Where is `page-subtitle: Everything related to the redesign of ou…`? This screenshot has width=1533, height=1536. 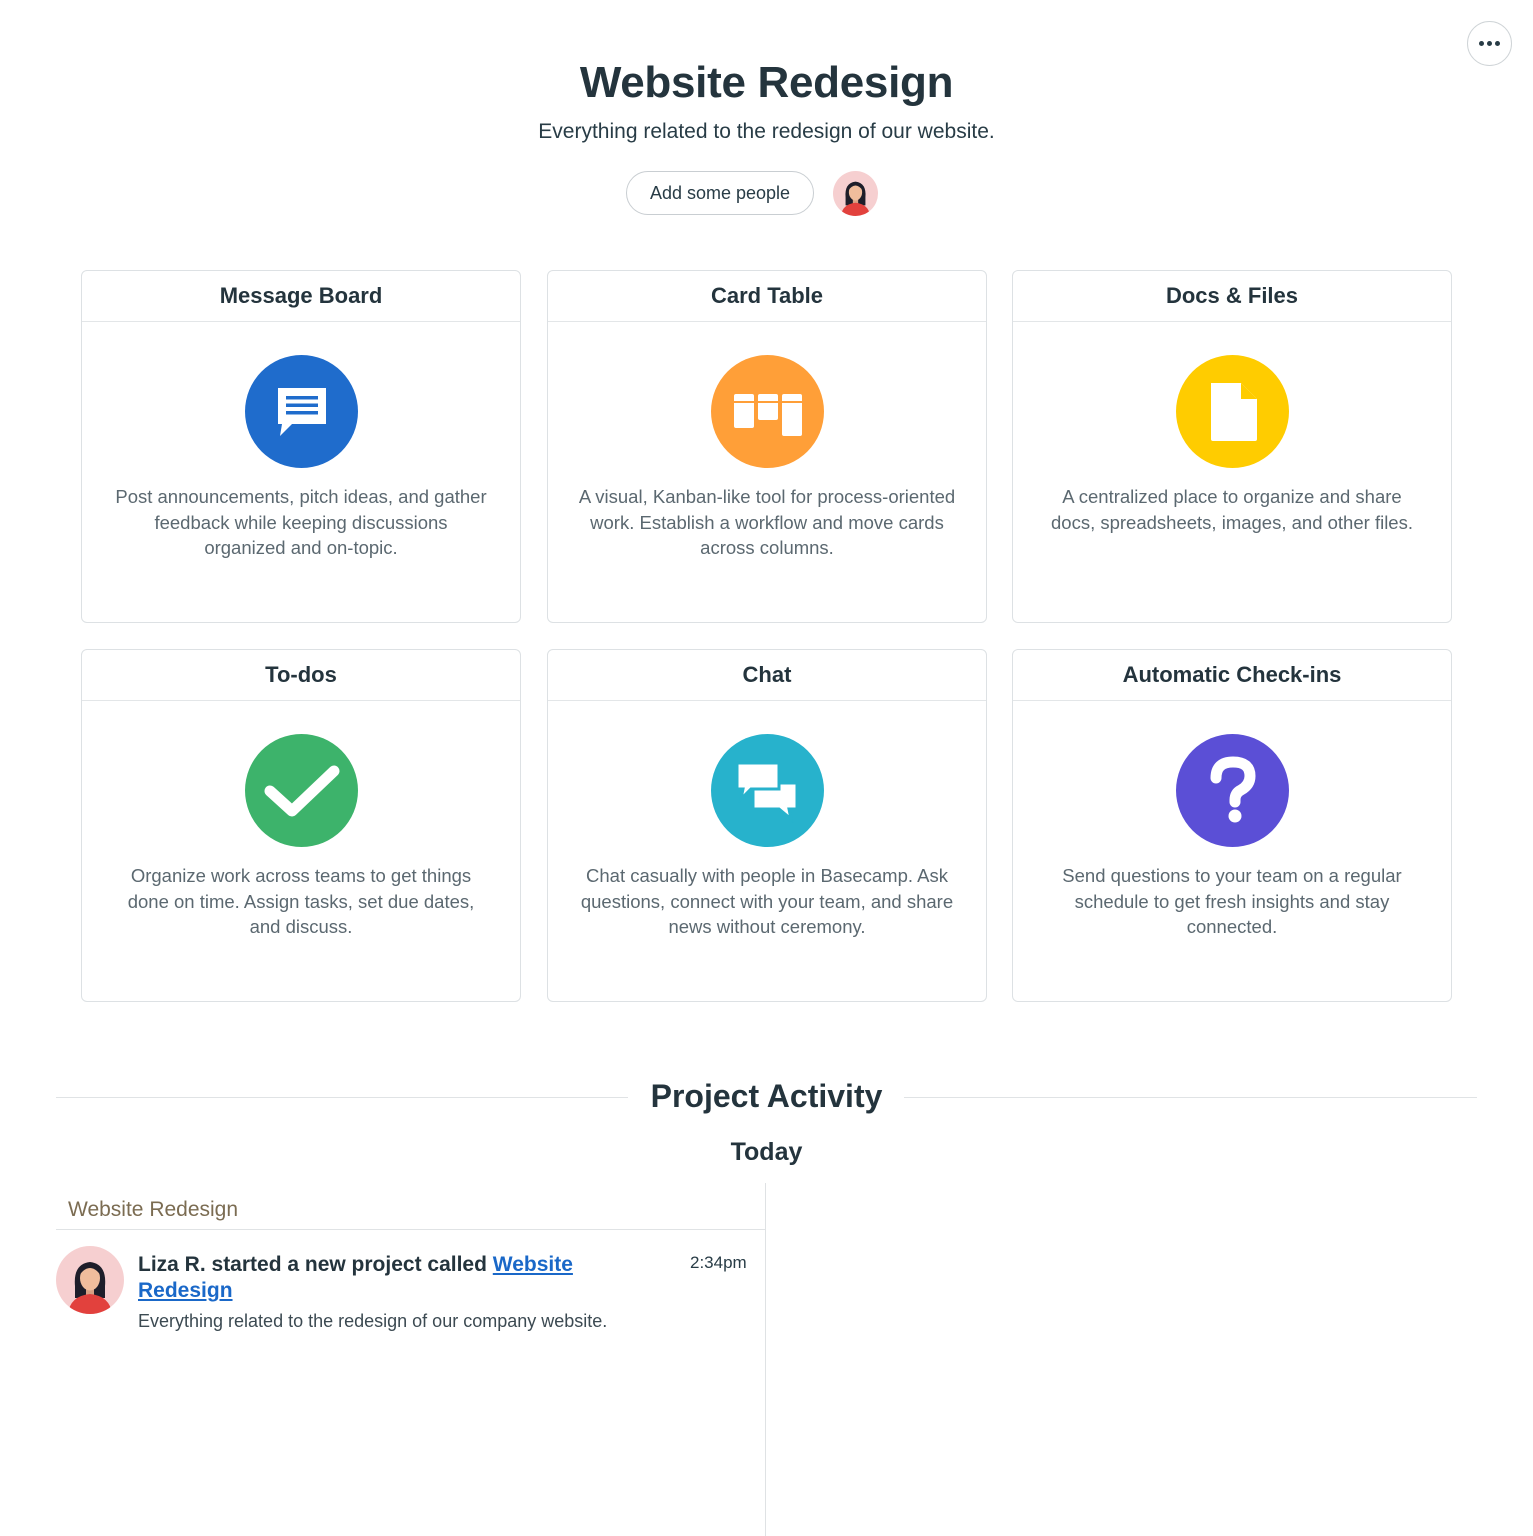 page-subtitle: Everything related to the redesign of ou… is located at coordinates (766, 131).